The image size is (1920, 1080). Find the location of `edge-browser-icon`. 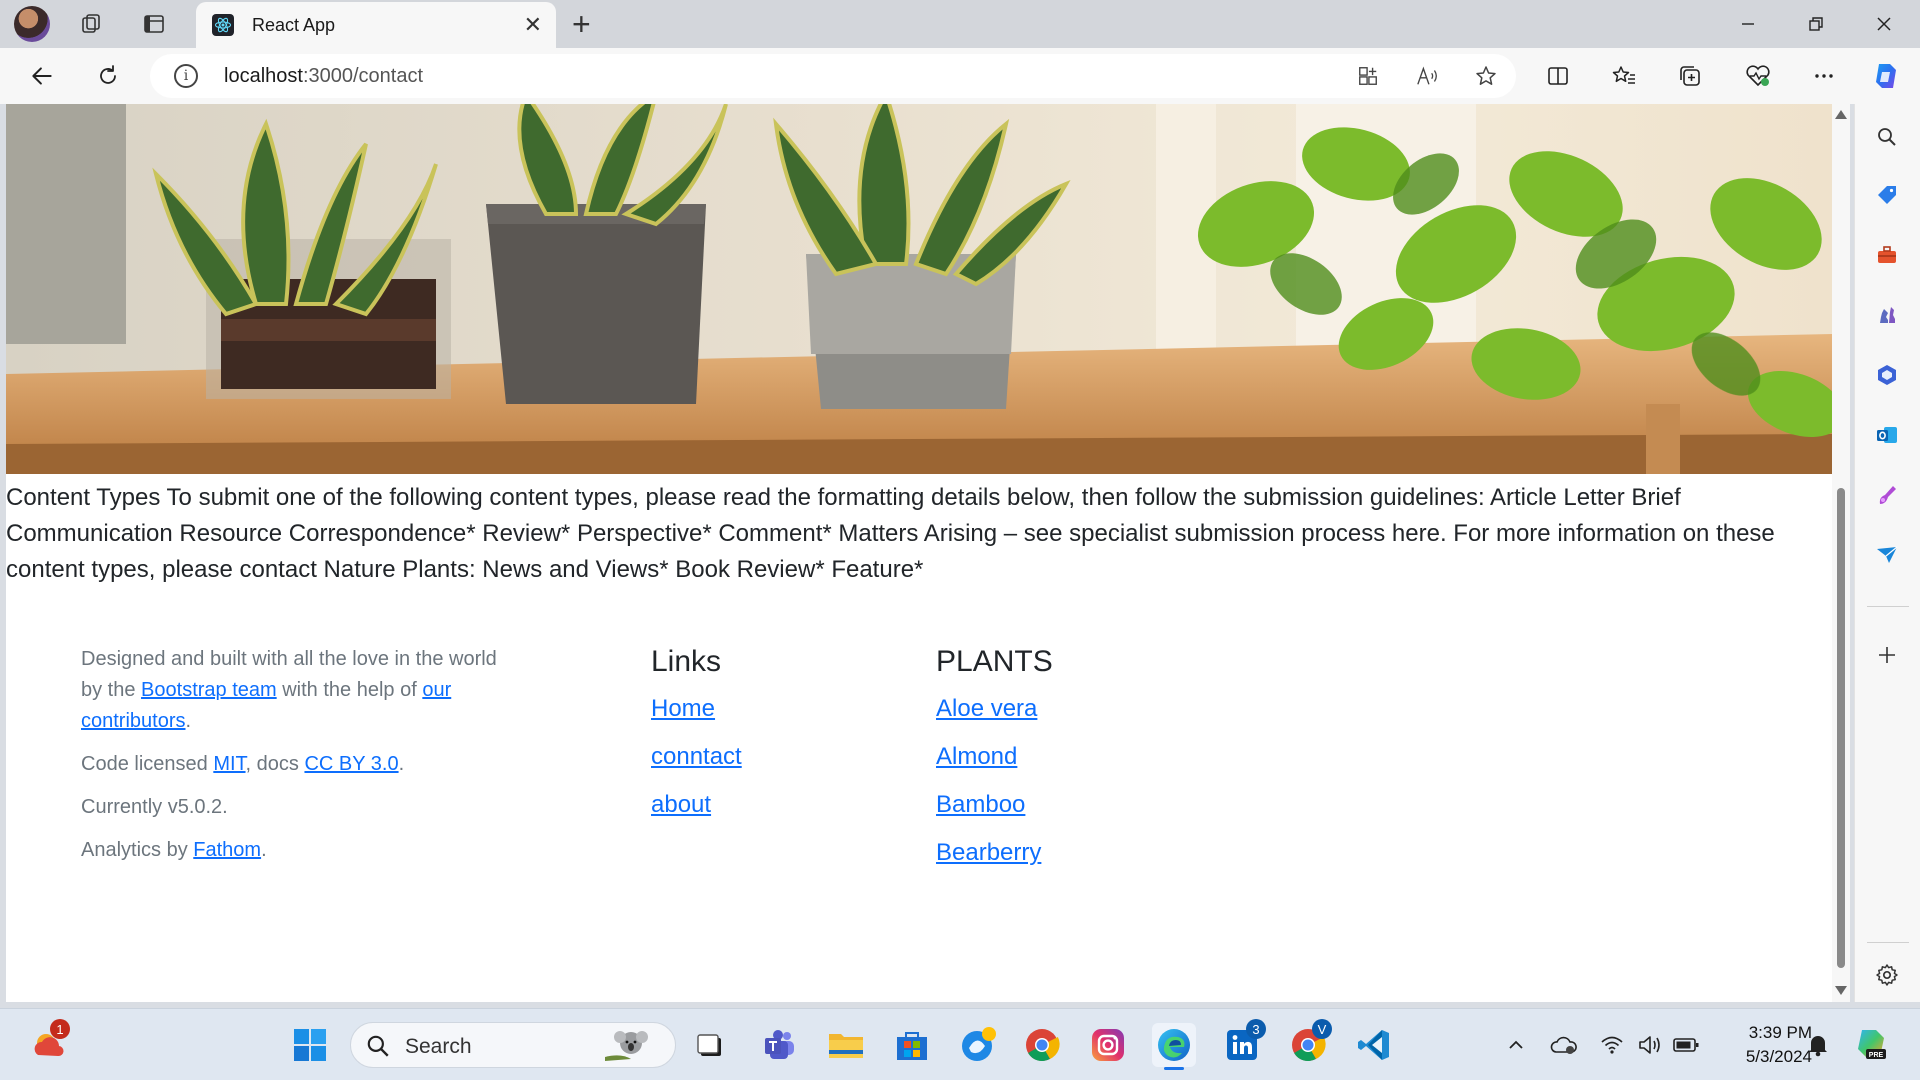

edge-browser-icon is located at coordinates (1174, 1046).